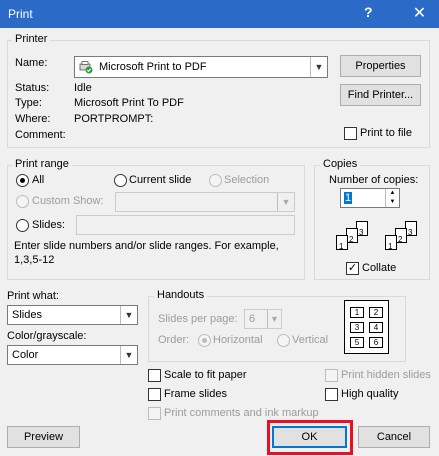 This screenshot has width=439, height=456. What do you see at coordinates (28, 103) in the screenshot?
I see `type-label: Type:` at bounding box center [28, 103].